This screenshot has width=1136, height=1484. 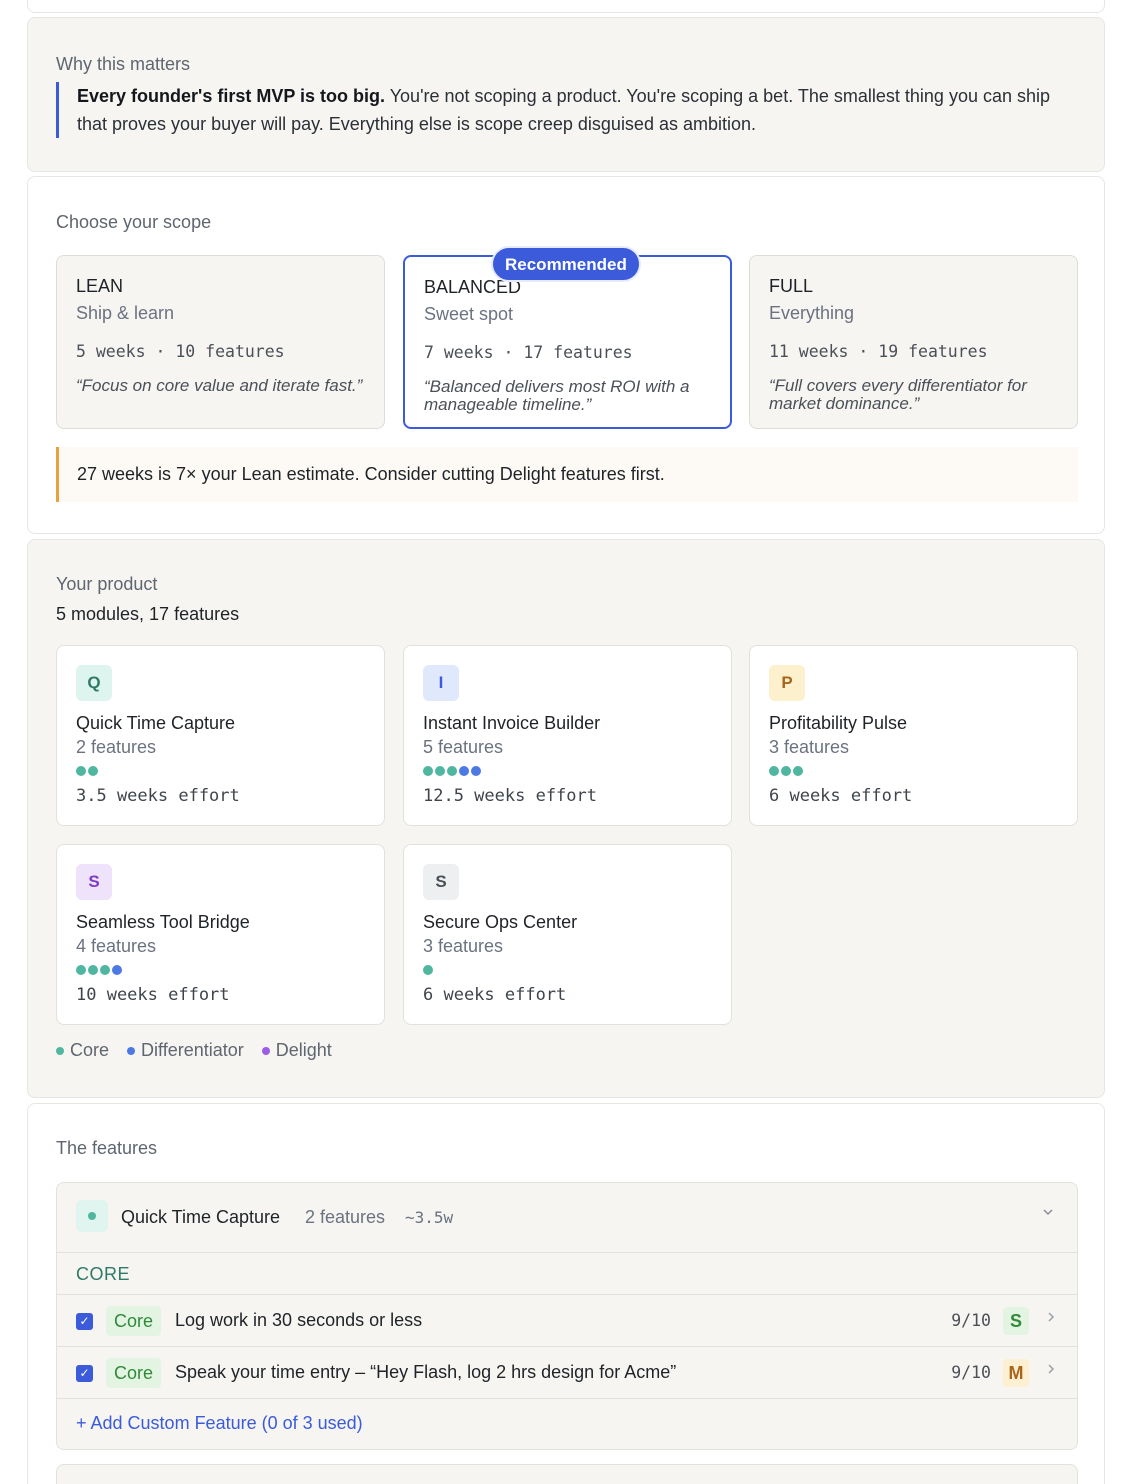 I want to click on module-effort: 3.5 weeks effort, so click(x=158, y=796).